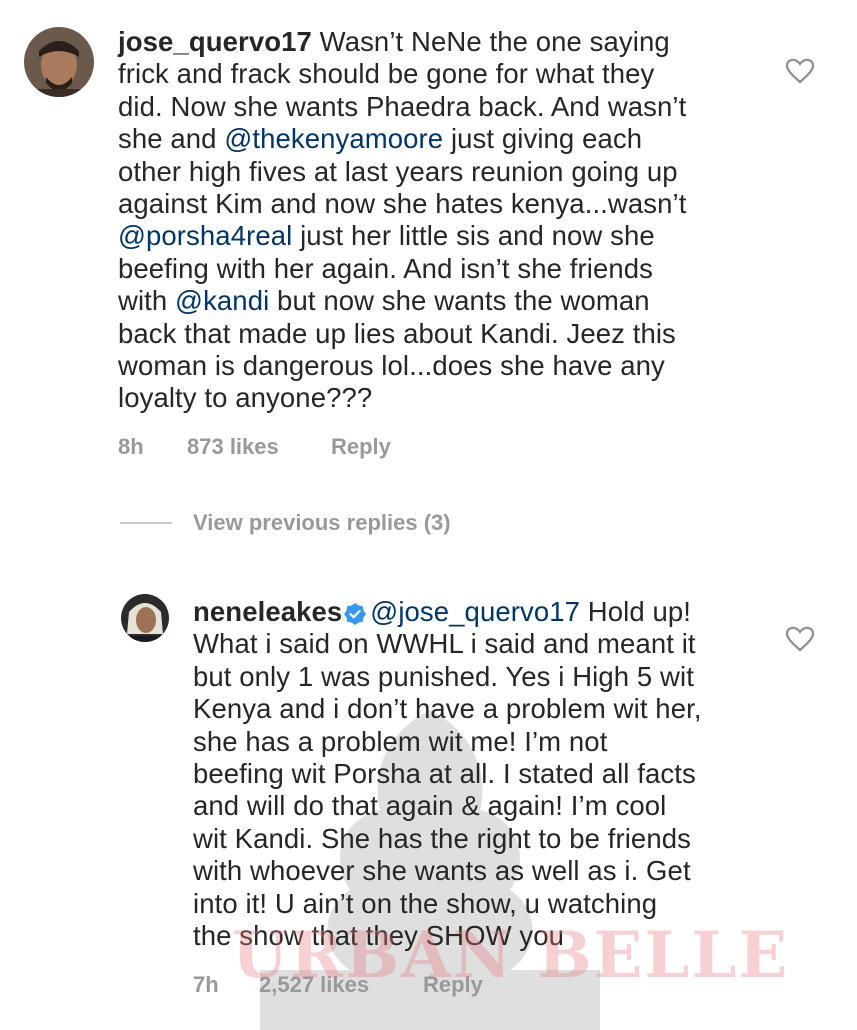 This screenshot has width=857, height=1030. What do you see at coordinates (458, 398) in the screenshot?
I see `comment-line: loyalty to anyone???` at bounding box center [458, 398].